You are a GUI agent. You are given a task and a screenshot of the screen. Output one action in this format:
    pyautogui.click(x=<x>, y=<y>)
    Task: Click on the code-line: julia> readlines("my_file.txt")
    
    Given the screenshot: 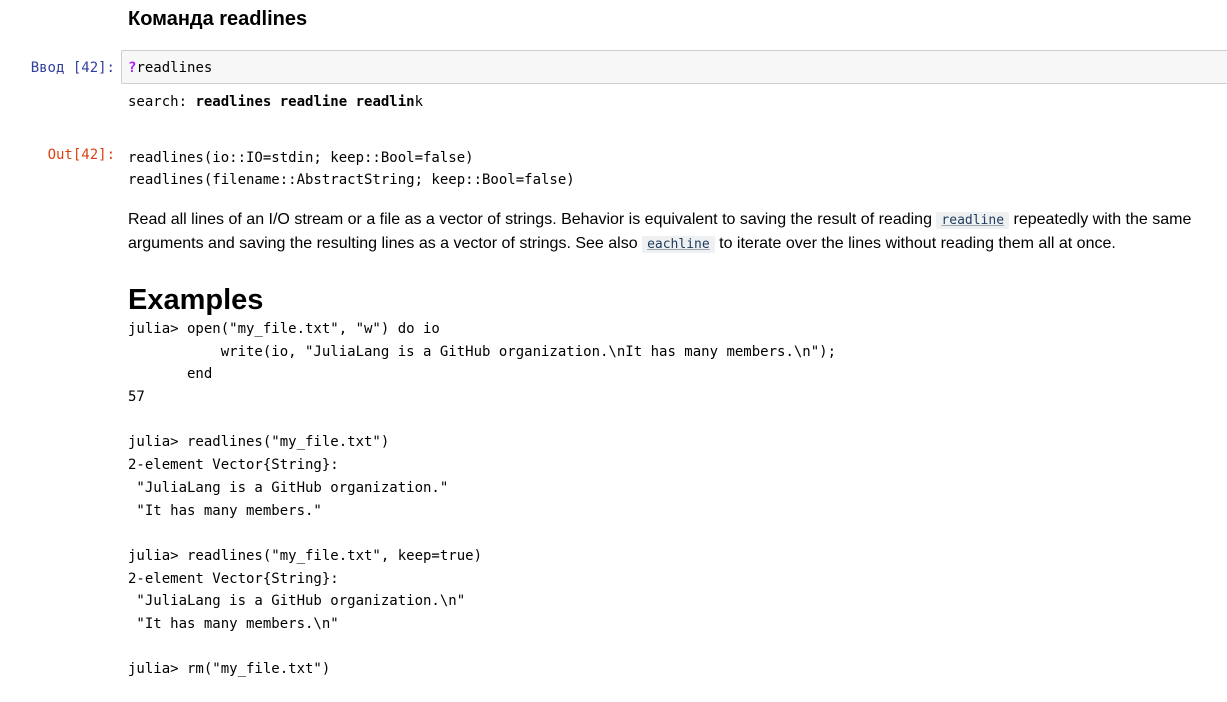 What is the action you would take?
    pyautogui.click(x=259, y=442)
    